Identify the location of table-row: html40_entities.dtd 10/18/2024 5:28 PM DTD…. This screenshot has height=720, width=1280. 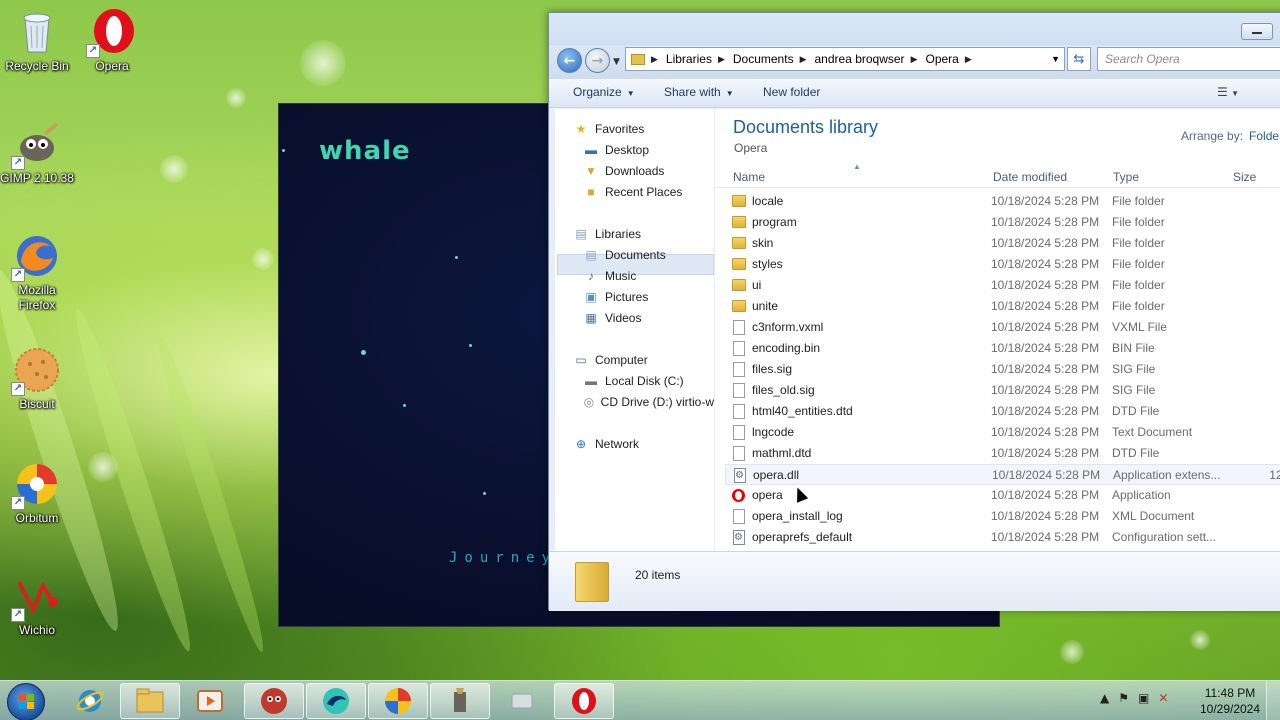
(1002, 411).